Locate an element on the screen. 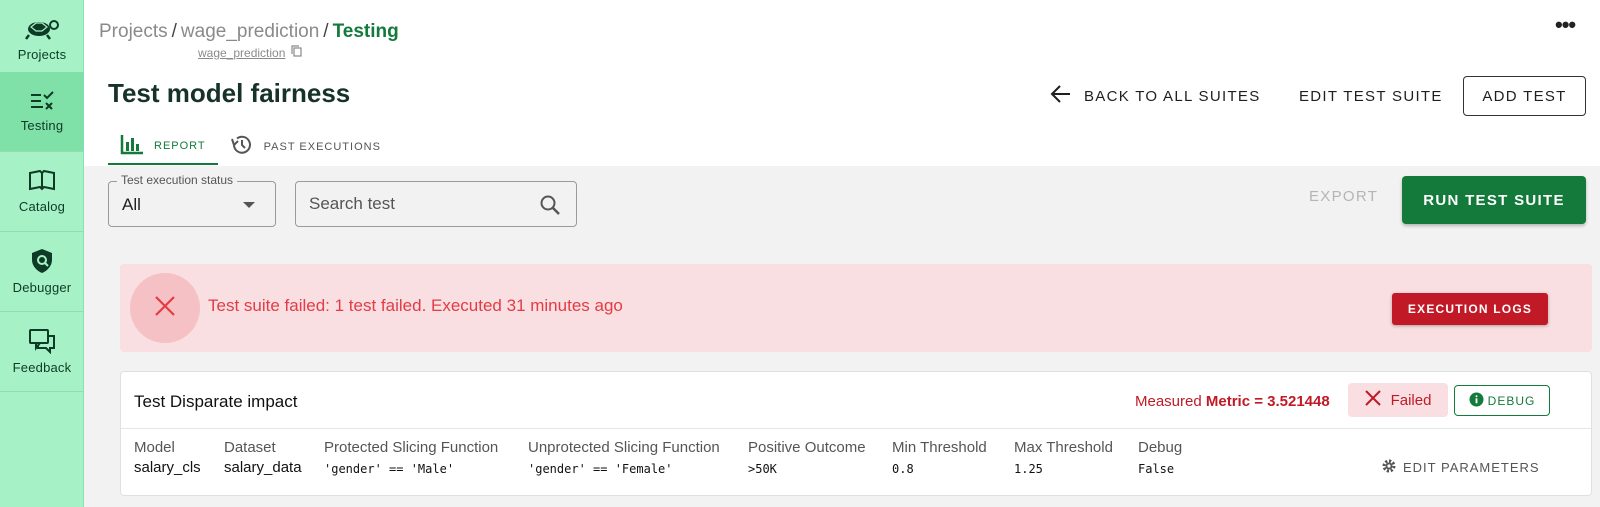 The height and width of the screenshot is (507, 1600). error-circle is located at coordinates (165, 308).